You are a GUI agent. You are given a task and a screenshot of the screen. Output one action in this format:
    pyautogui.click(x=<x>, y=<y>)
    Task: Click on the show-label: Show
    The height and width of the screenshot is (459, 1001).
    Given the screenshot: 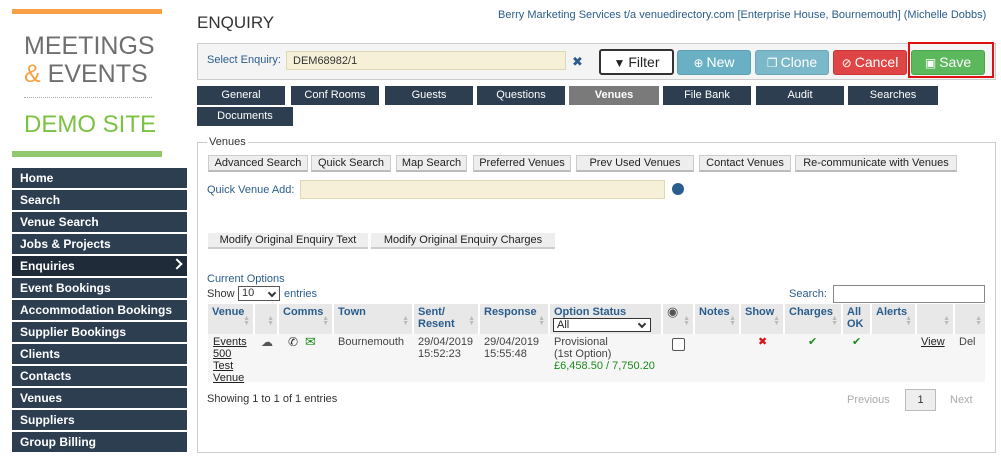 What is the action you would take?
    pyautogui.click(x=221, y=294)
    